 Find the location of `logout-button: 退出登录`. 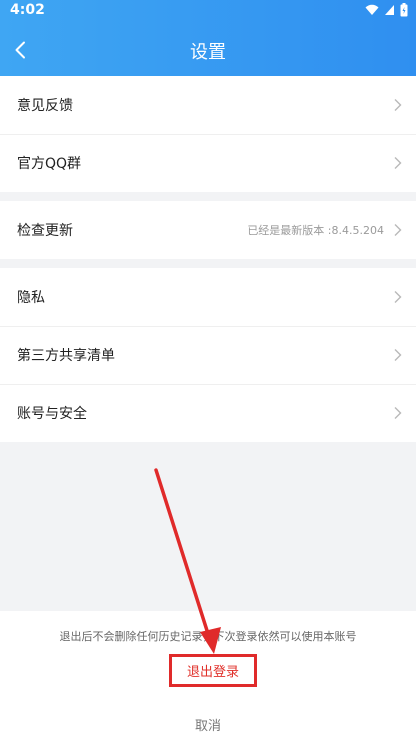

logout-button: 退出登录 is located at coordinates (213, 670).